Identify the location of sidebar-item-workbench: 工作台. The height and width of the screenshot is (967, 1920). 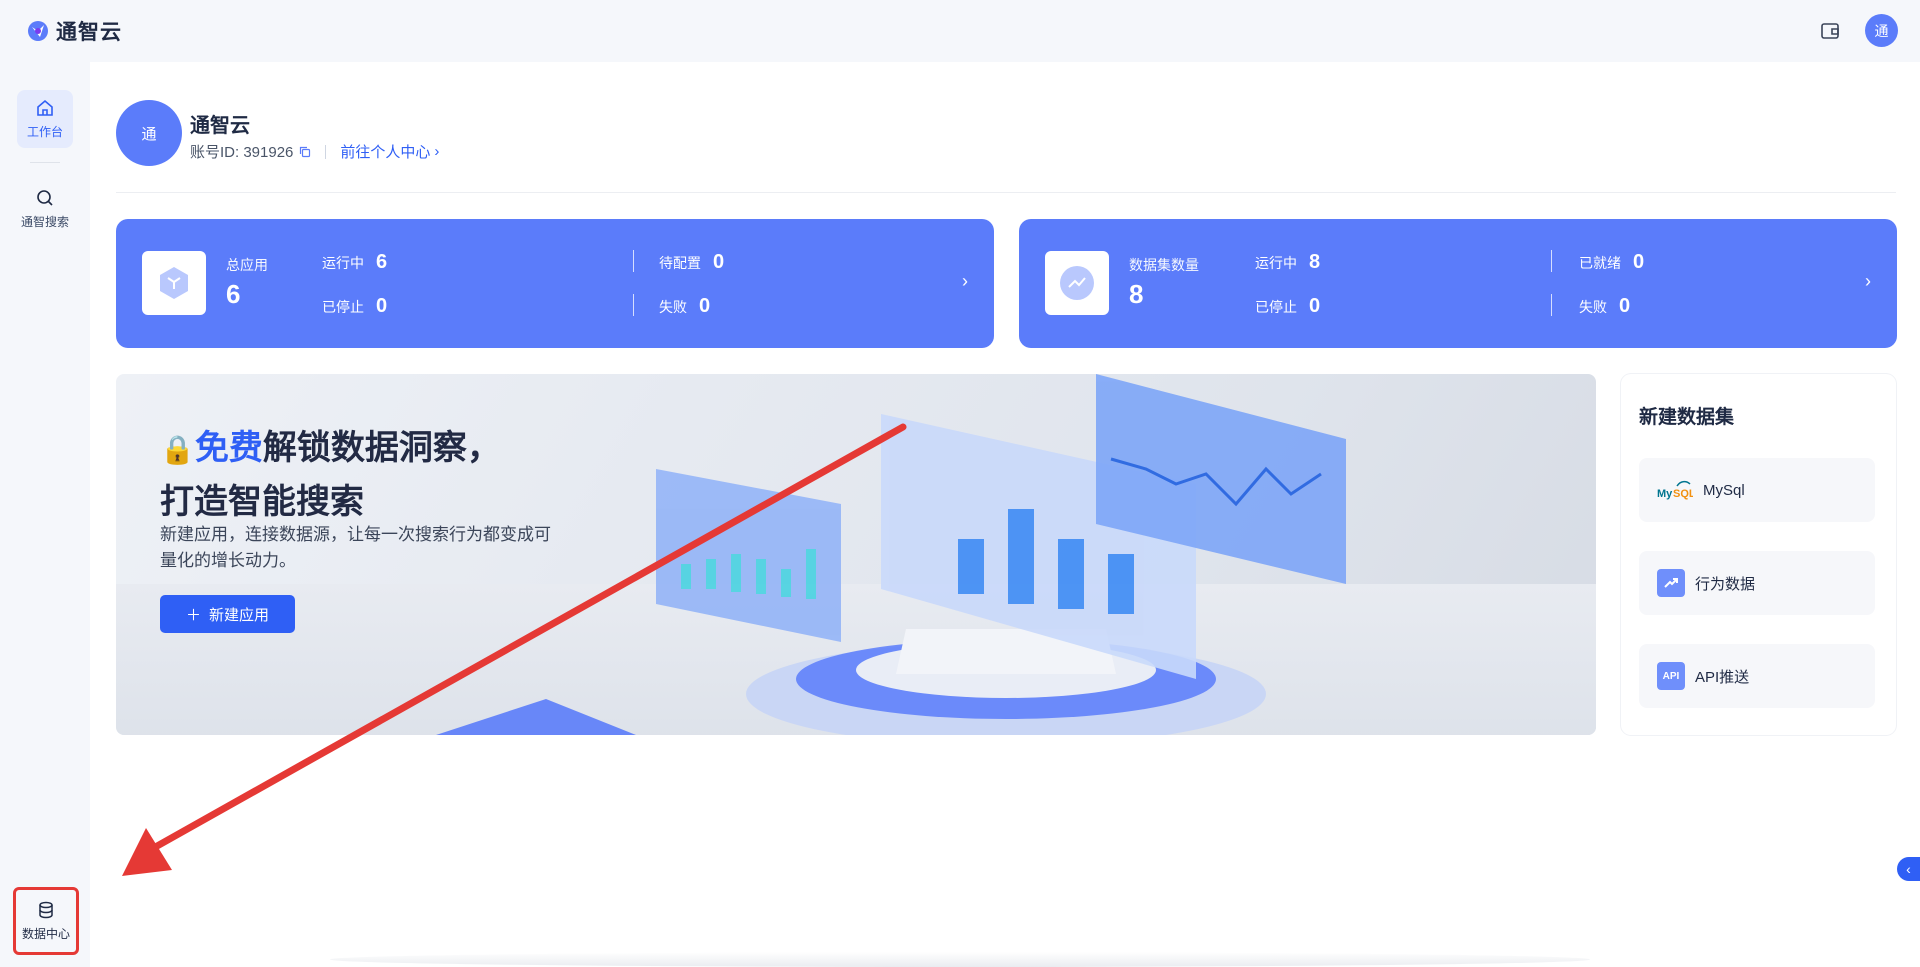
(45, 119).